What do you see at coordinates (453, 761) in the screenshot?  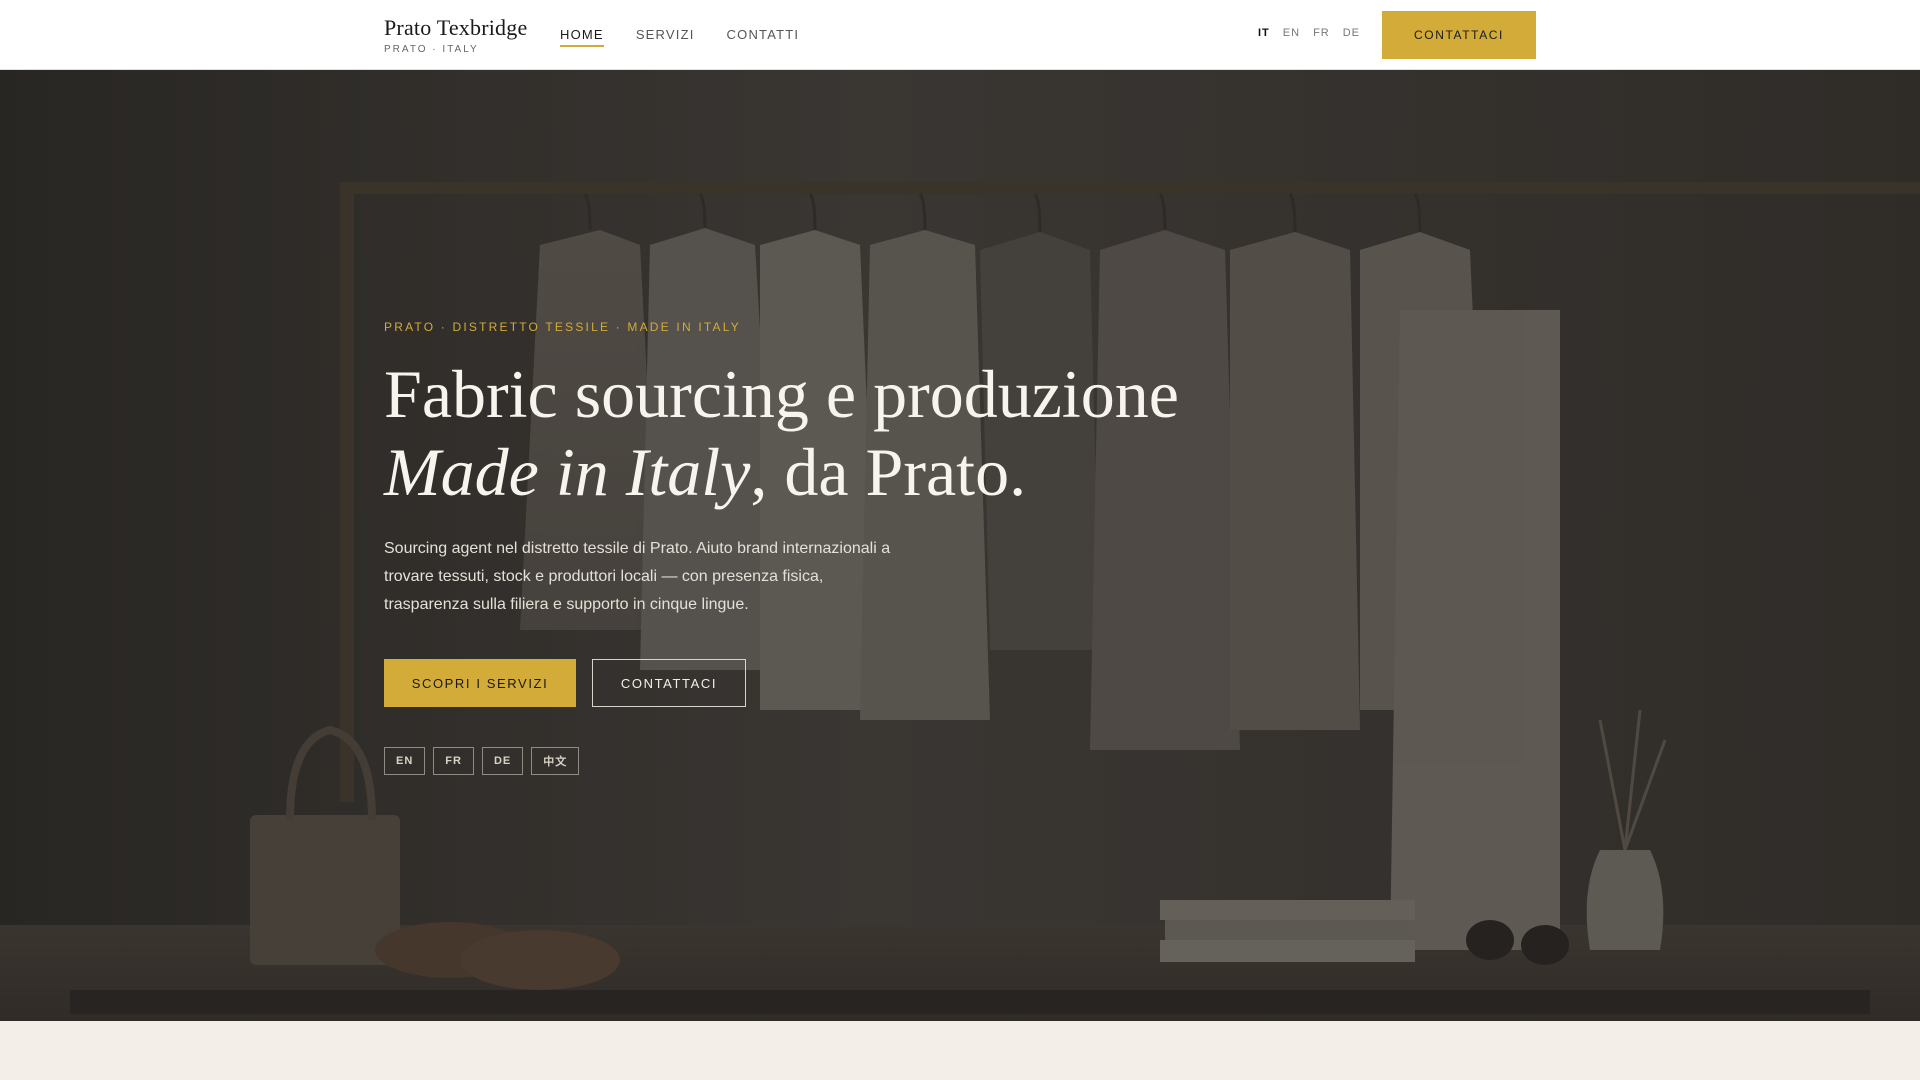 I see `chip-fr: FR` at bounding box center [453, 761].